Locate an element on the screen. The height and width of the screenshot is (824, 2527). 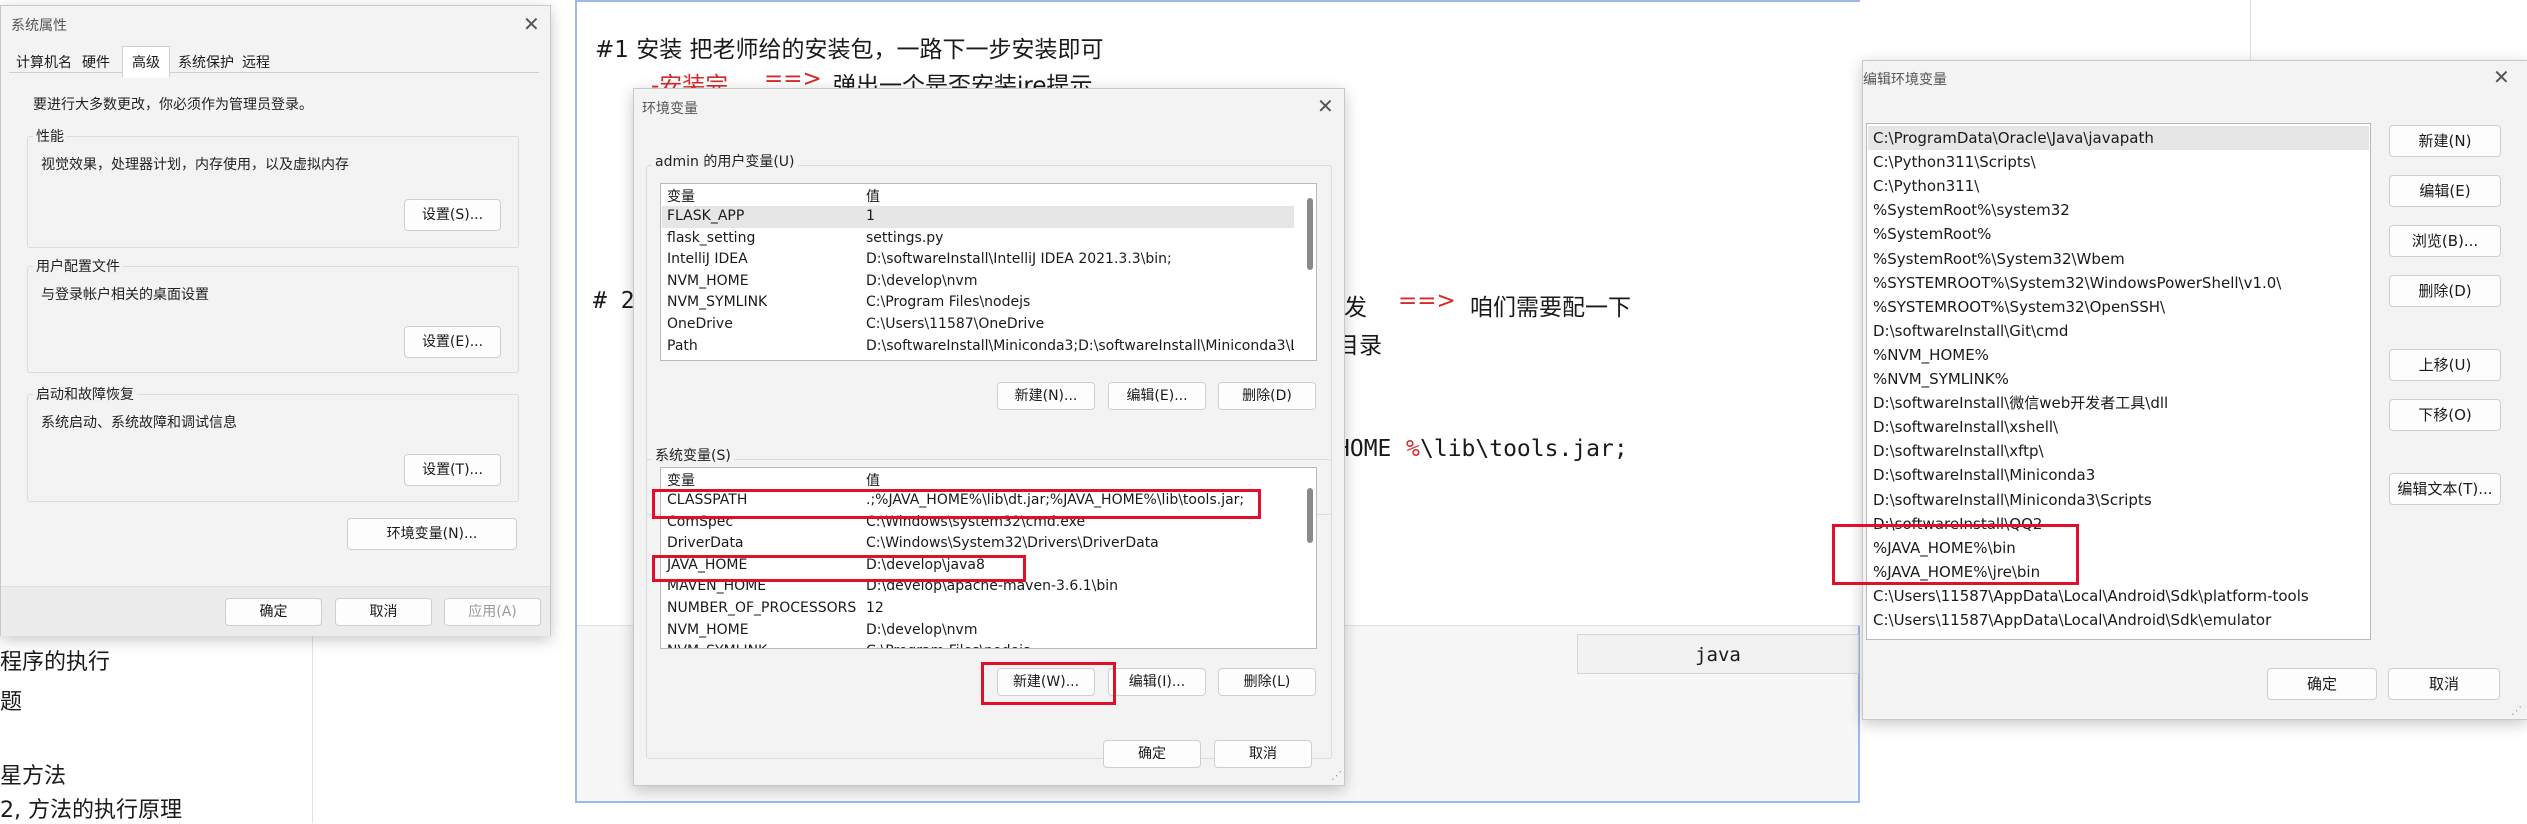
list-item: C:\ProgramData\Oracle\Java\javapath is located at coordinates (2013, 138).